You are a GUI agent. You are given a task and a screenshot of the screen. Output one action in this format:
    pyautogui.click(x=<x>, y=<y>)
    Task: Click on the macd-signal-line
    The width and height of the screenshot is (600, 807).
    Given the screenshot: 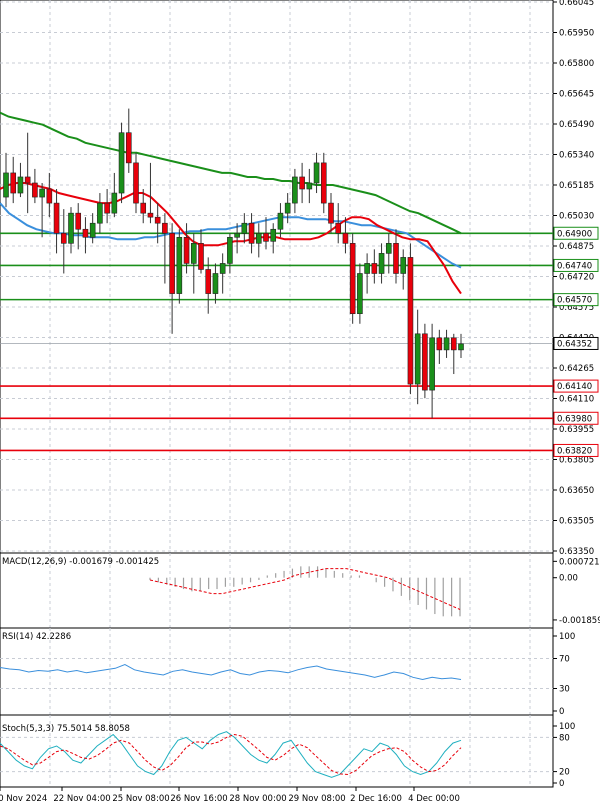 What is the action you would take?
    pyautogui.click(x=305, y=589)
    